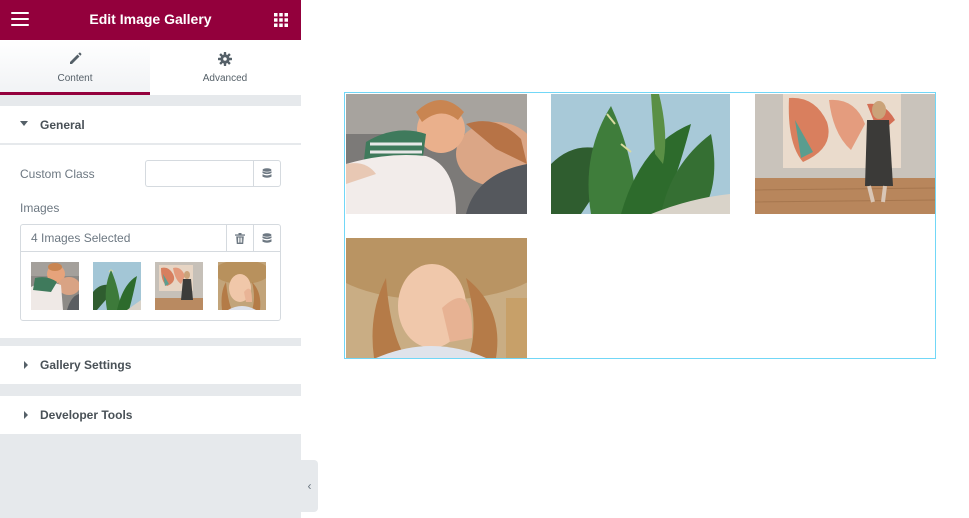 This screenshot has width=969, height=518. I want to click on thumbnail-cactus-plant, so click(117, 286).